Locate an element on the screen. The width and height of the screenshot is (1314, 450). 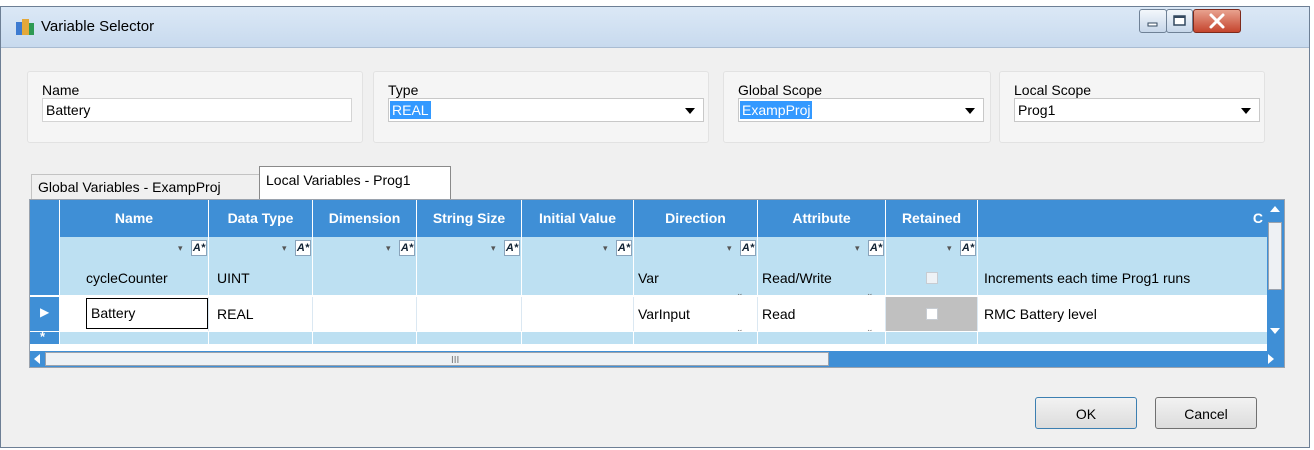
filter-cell-retained: ▾ A* is located at coordinates (932, 249).